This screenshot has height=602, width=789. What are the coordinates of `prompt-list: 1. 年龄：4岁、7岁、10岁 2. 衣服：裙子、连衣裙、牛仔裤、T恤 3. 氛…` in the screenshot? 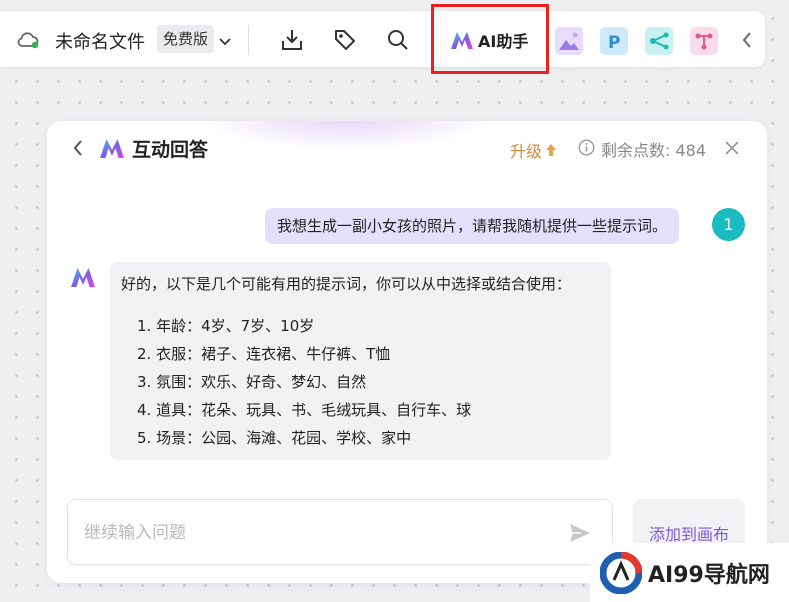 It's located at (360, 382).